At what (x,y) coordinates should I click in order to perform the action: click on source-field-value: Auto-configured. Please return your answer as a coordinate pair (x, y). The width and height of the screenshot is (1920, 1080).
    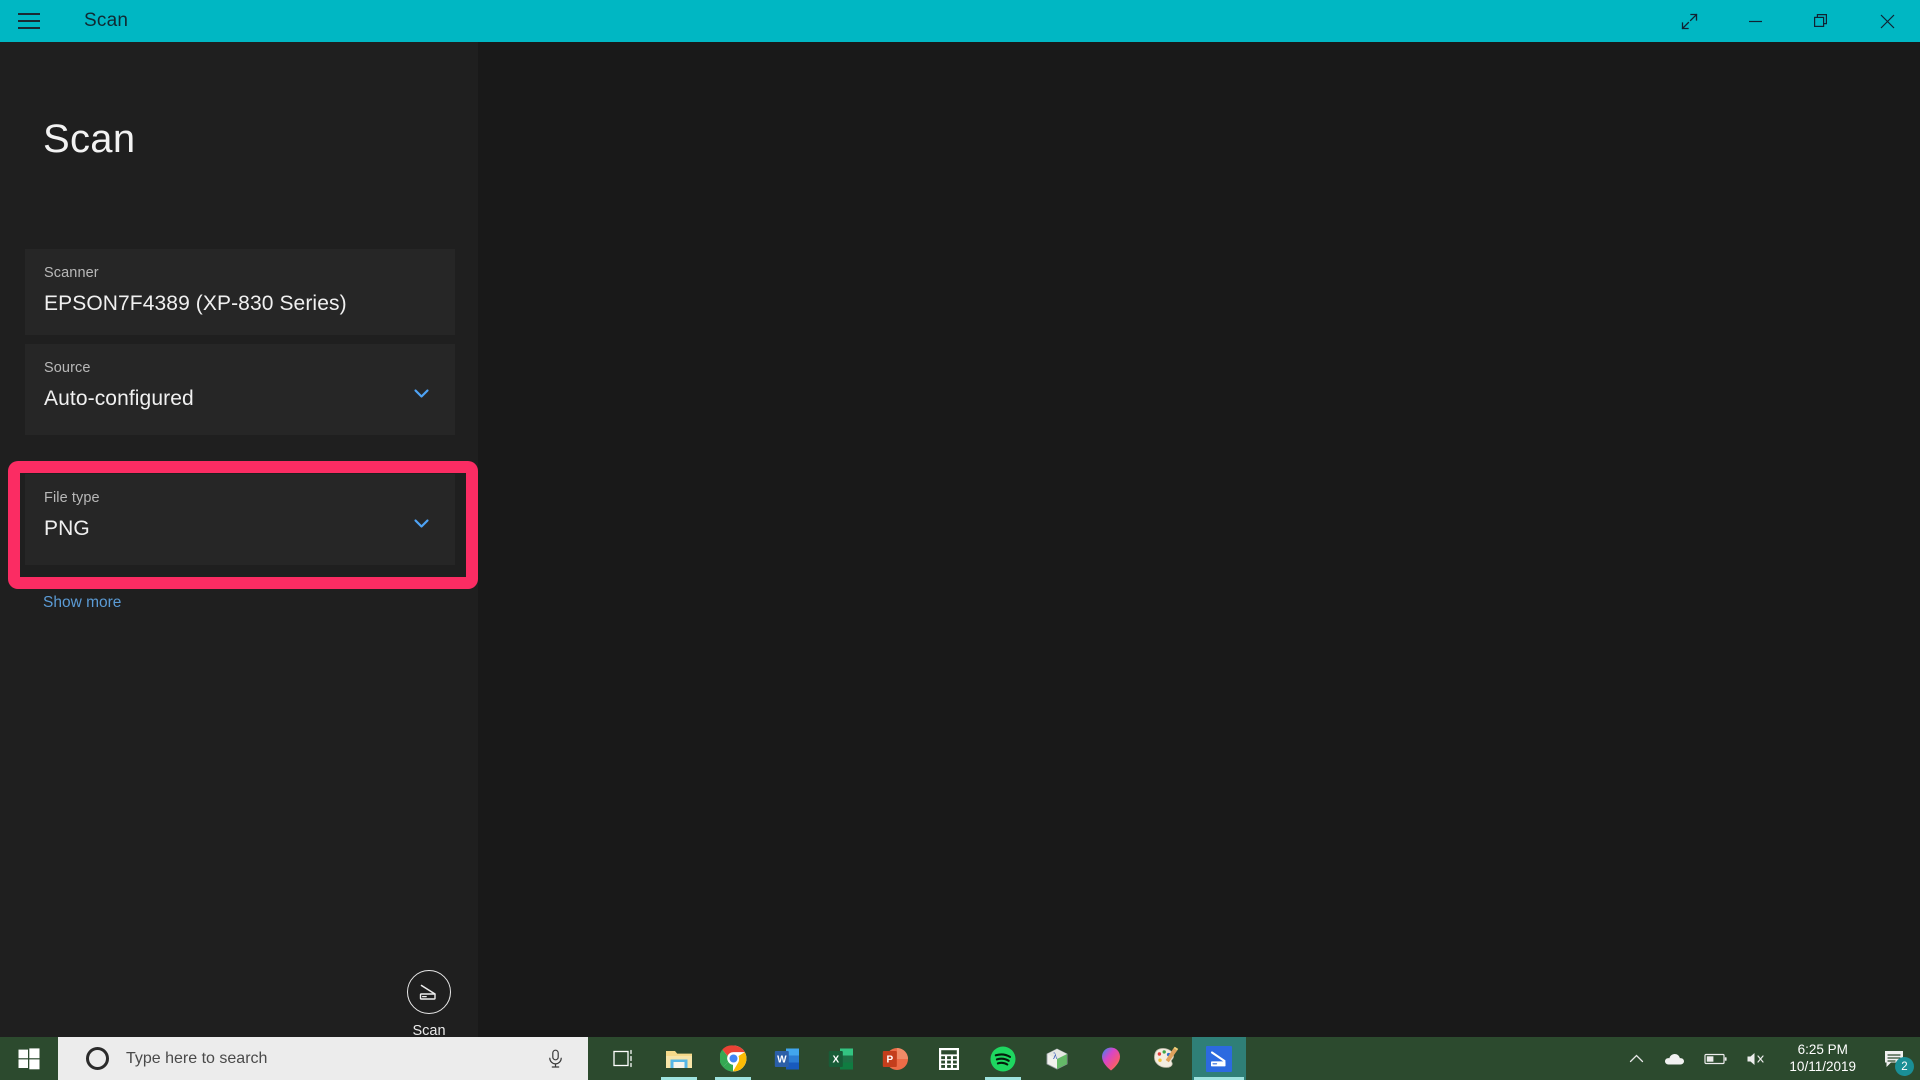
    Looking at the image, I should click on (119, 398).